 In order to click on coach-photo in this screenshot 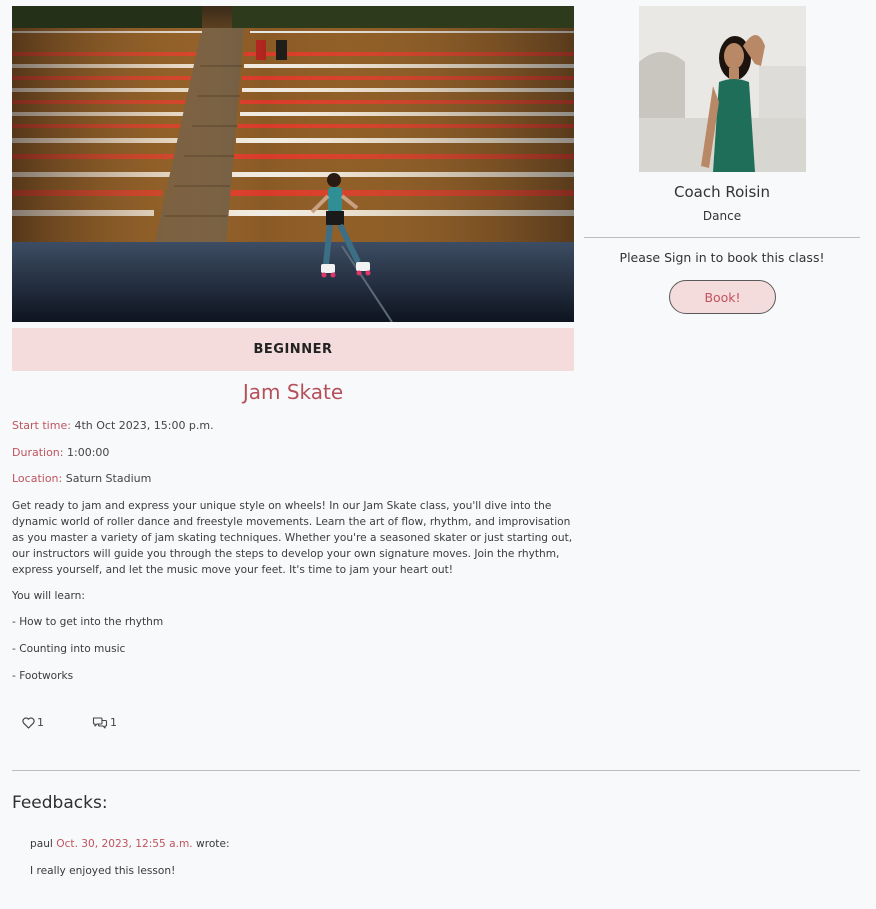, I will do `click(722, 89)`.